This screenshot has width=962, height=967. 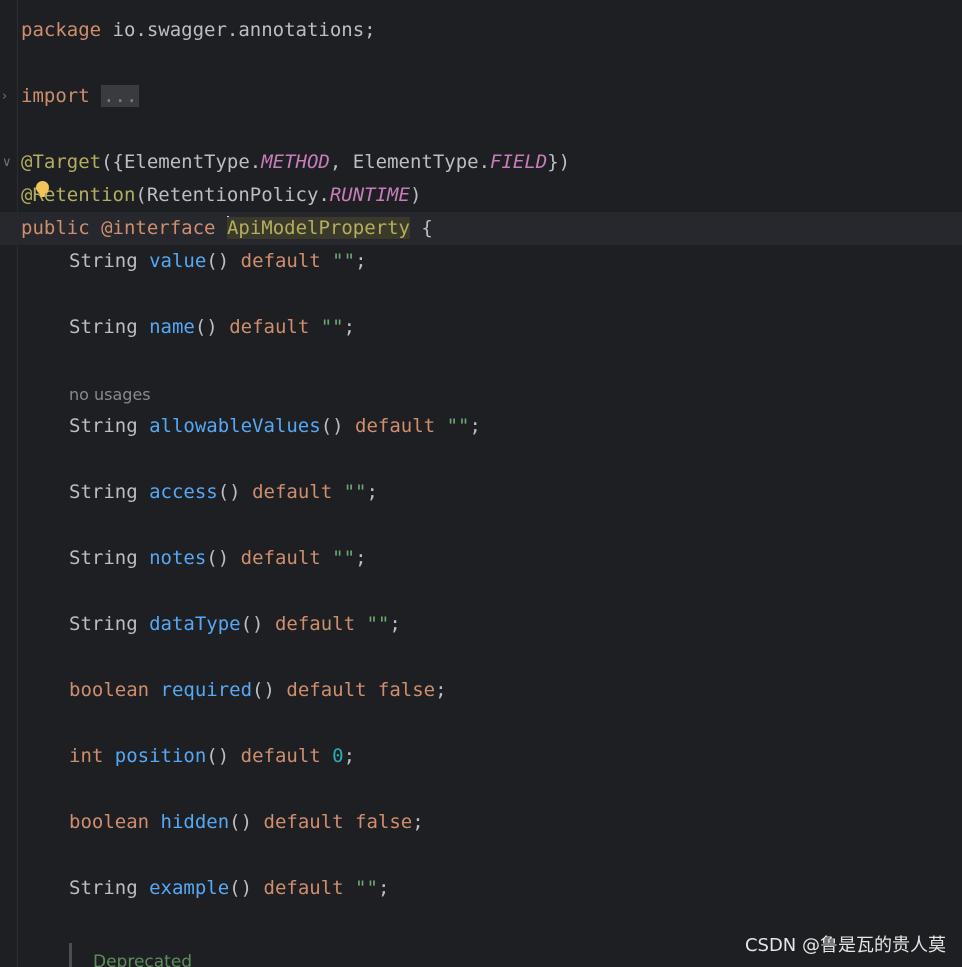 What do you see at coordinates (8, 162) in the screenshot?
I see `chevron-down-icon: ∨` at bounding box center [8, 162].